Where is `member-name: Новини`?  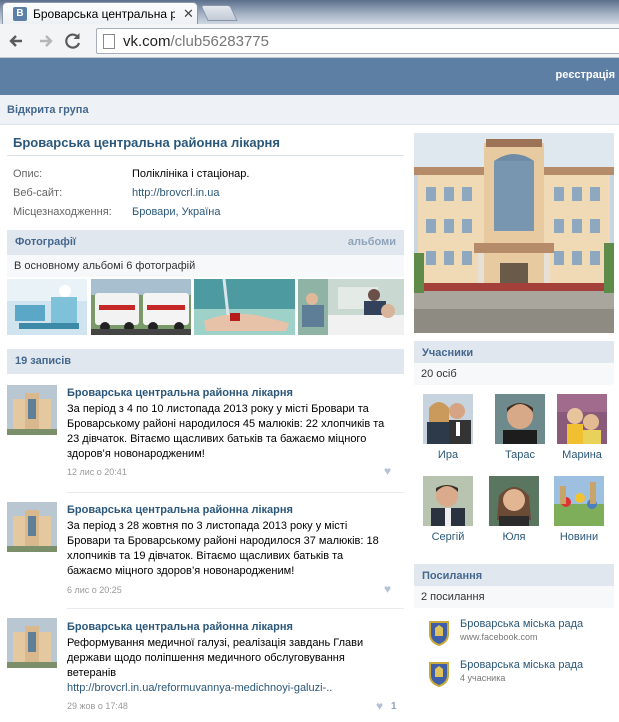 member-name: Новини is located at coordinates (579, 537).